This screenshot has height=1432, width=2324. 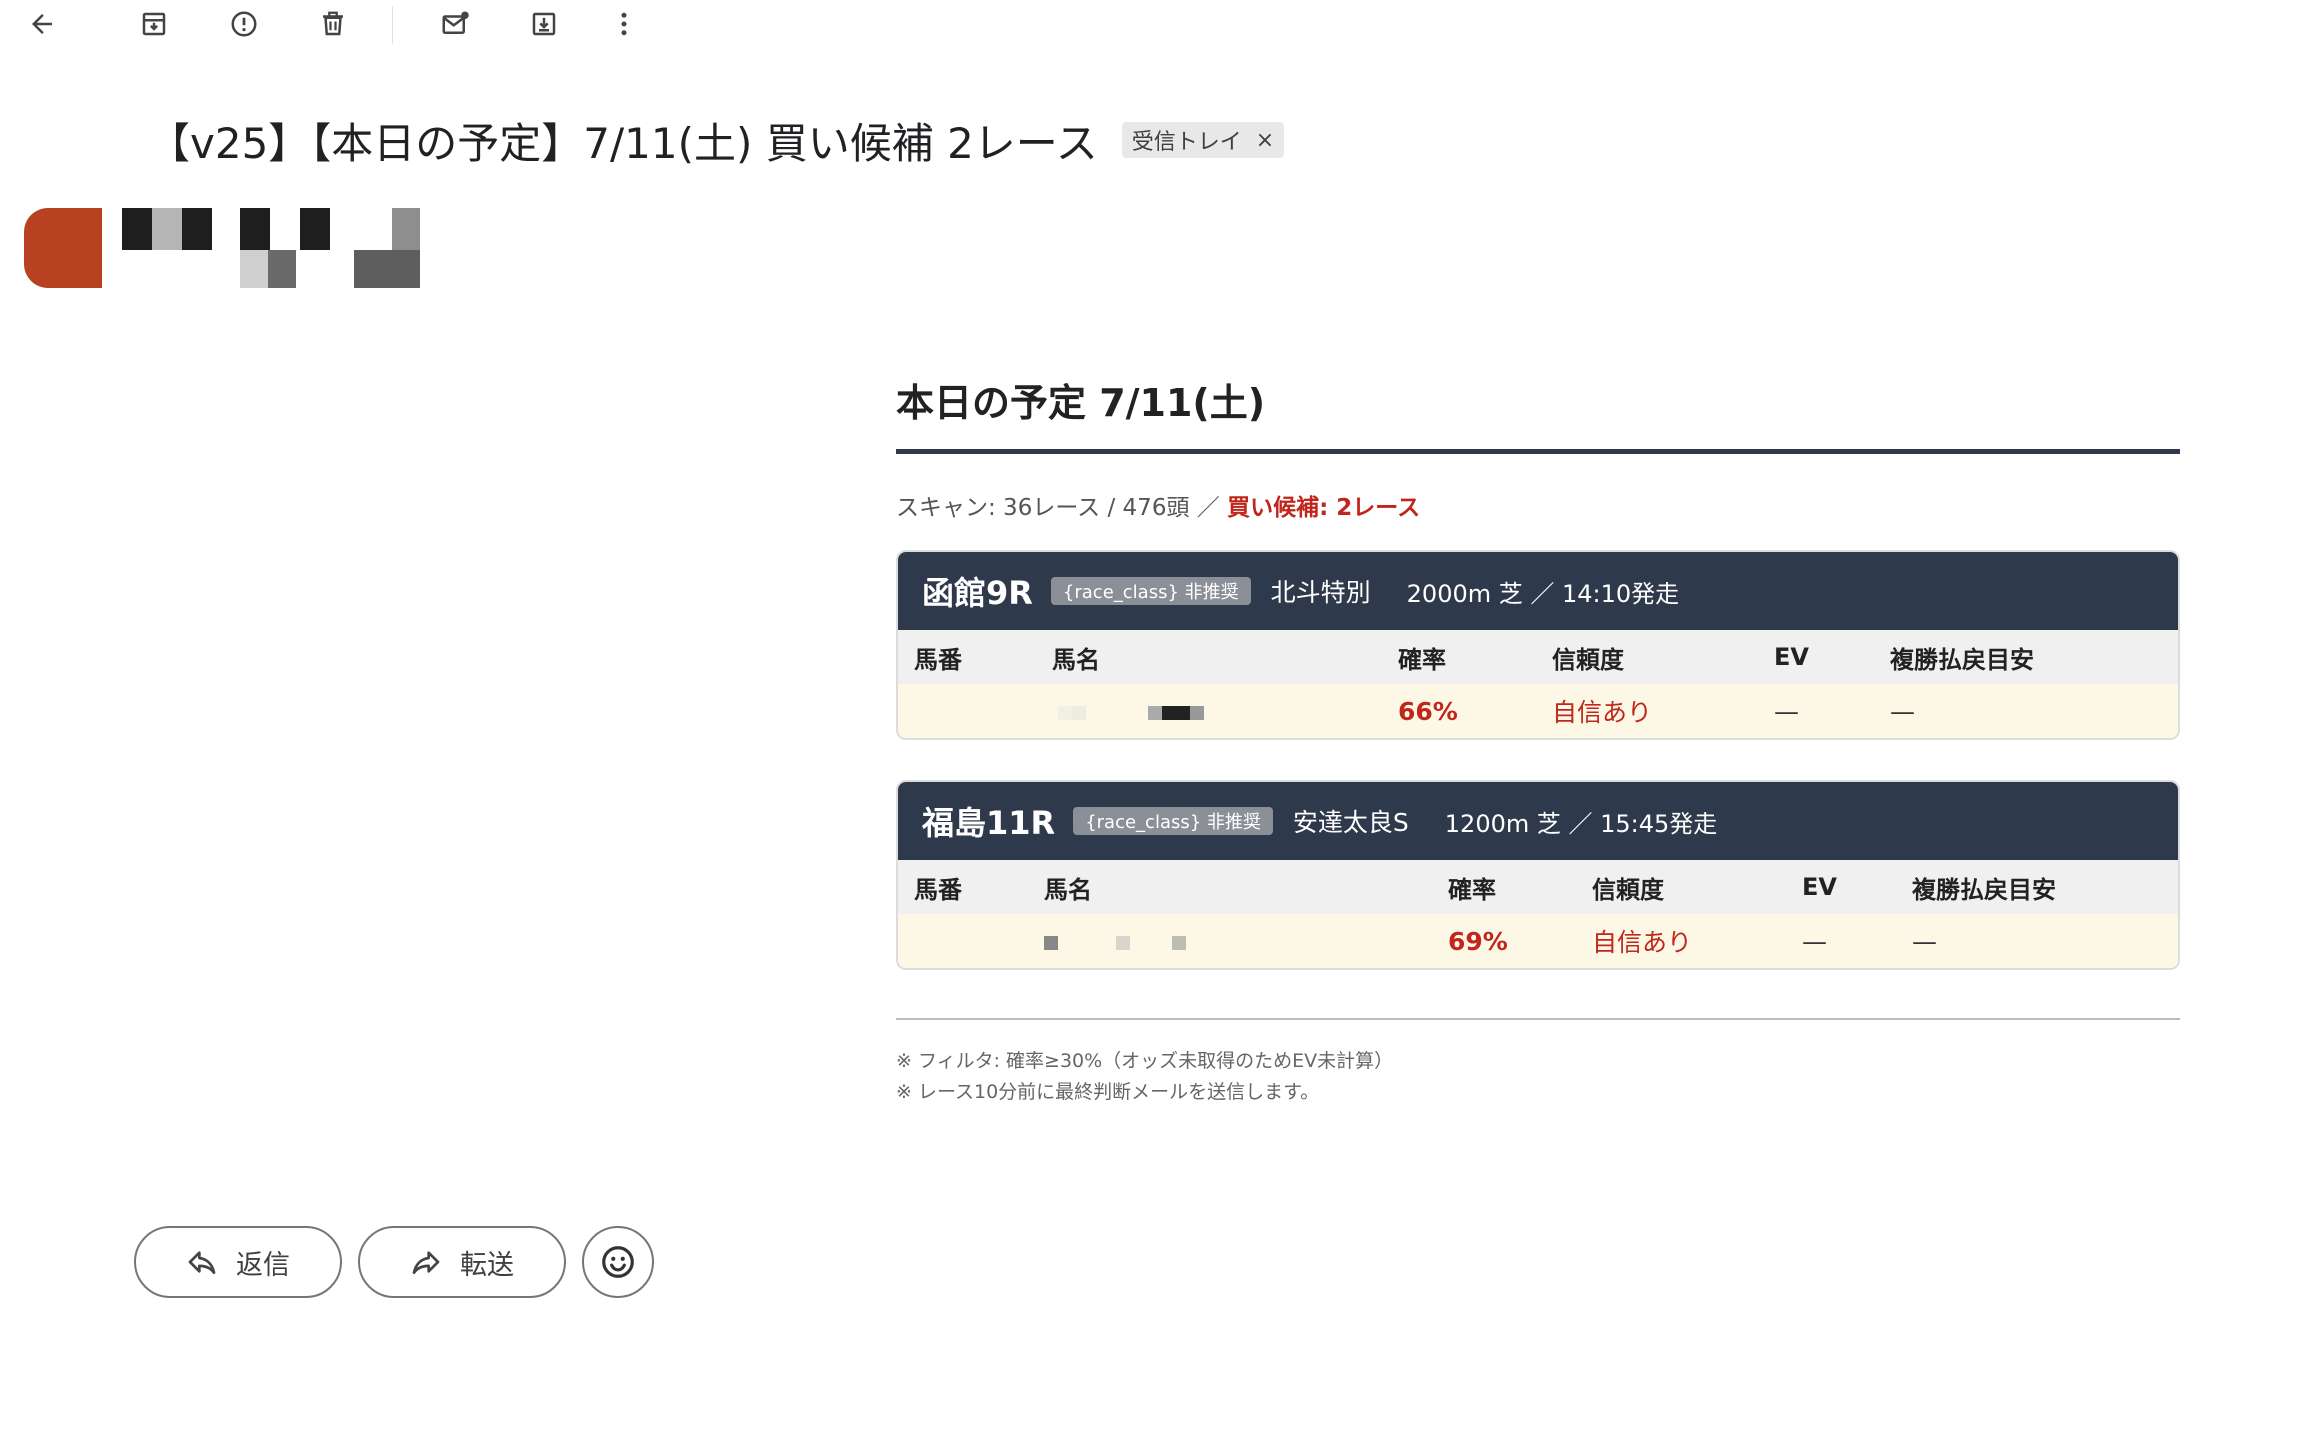 I want to click on reply-button: 返信, so click(x=238, y=1262).